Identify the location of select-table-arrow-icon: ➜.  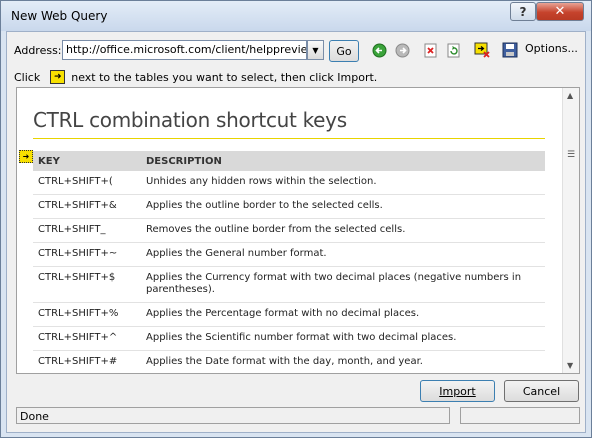
(58, 77).